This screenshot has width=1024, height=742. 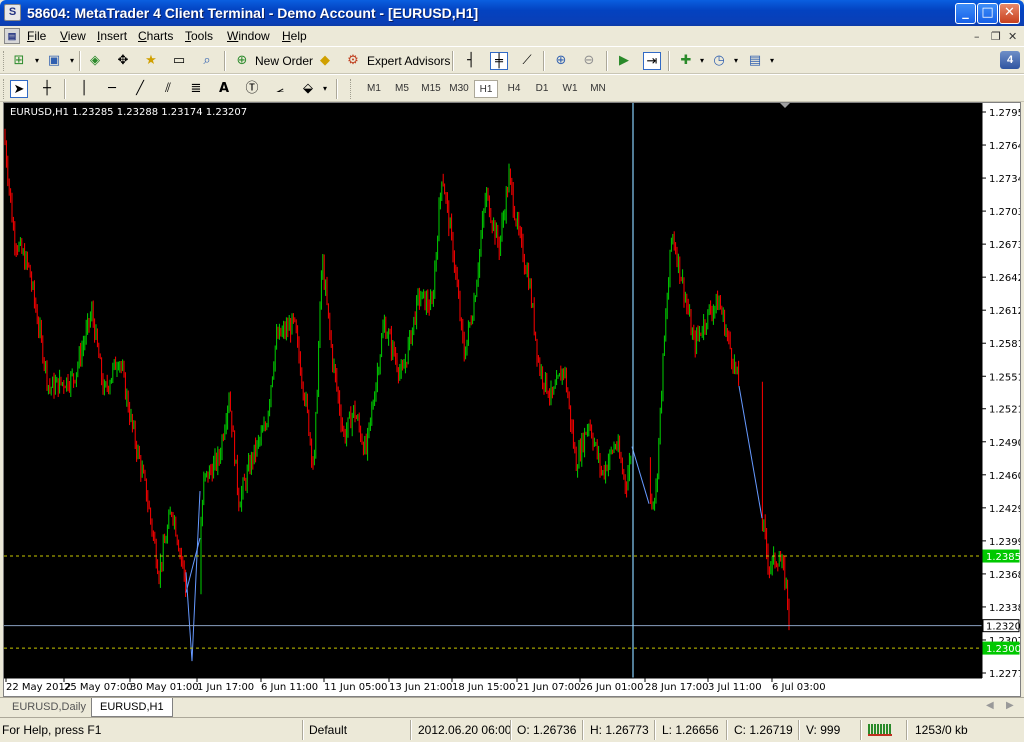 I want to click on equidistant-channel-icon: ⫽, so click(x=168, y=89).